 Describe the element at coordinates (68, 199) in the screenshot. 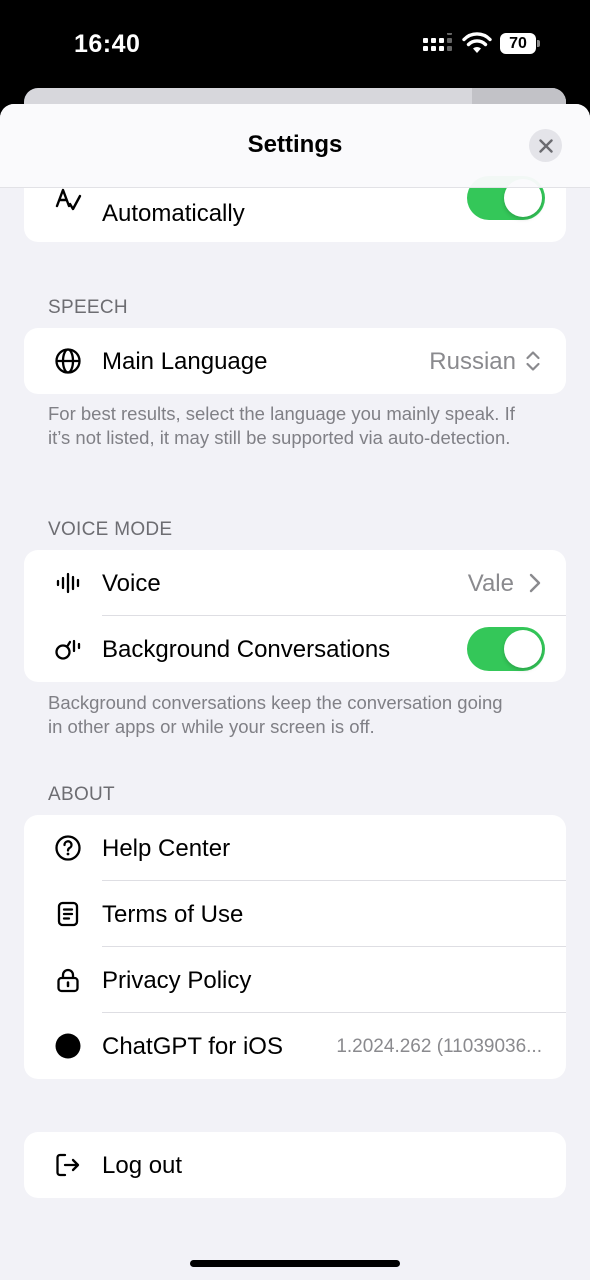

I see `a-with-check-icon` at that location.